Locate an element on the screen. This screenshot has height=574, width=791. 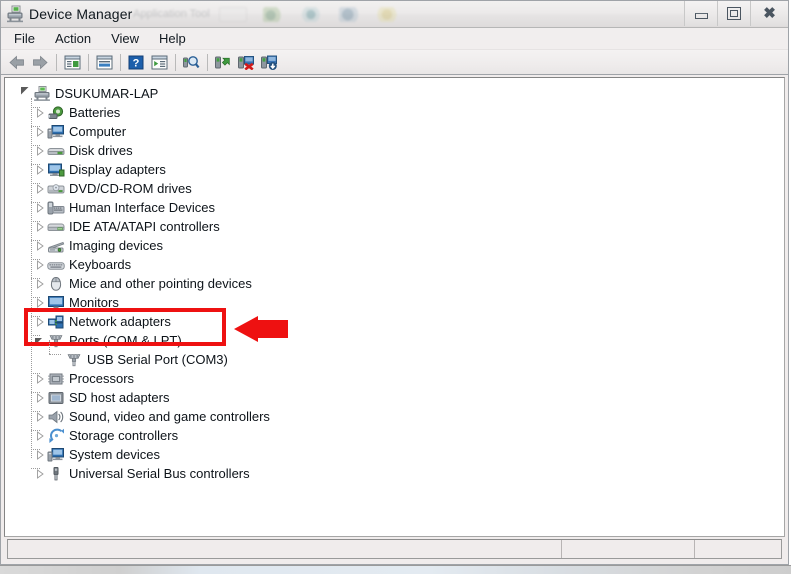
toolbar: ? is located at coordinates (394, 62).